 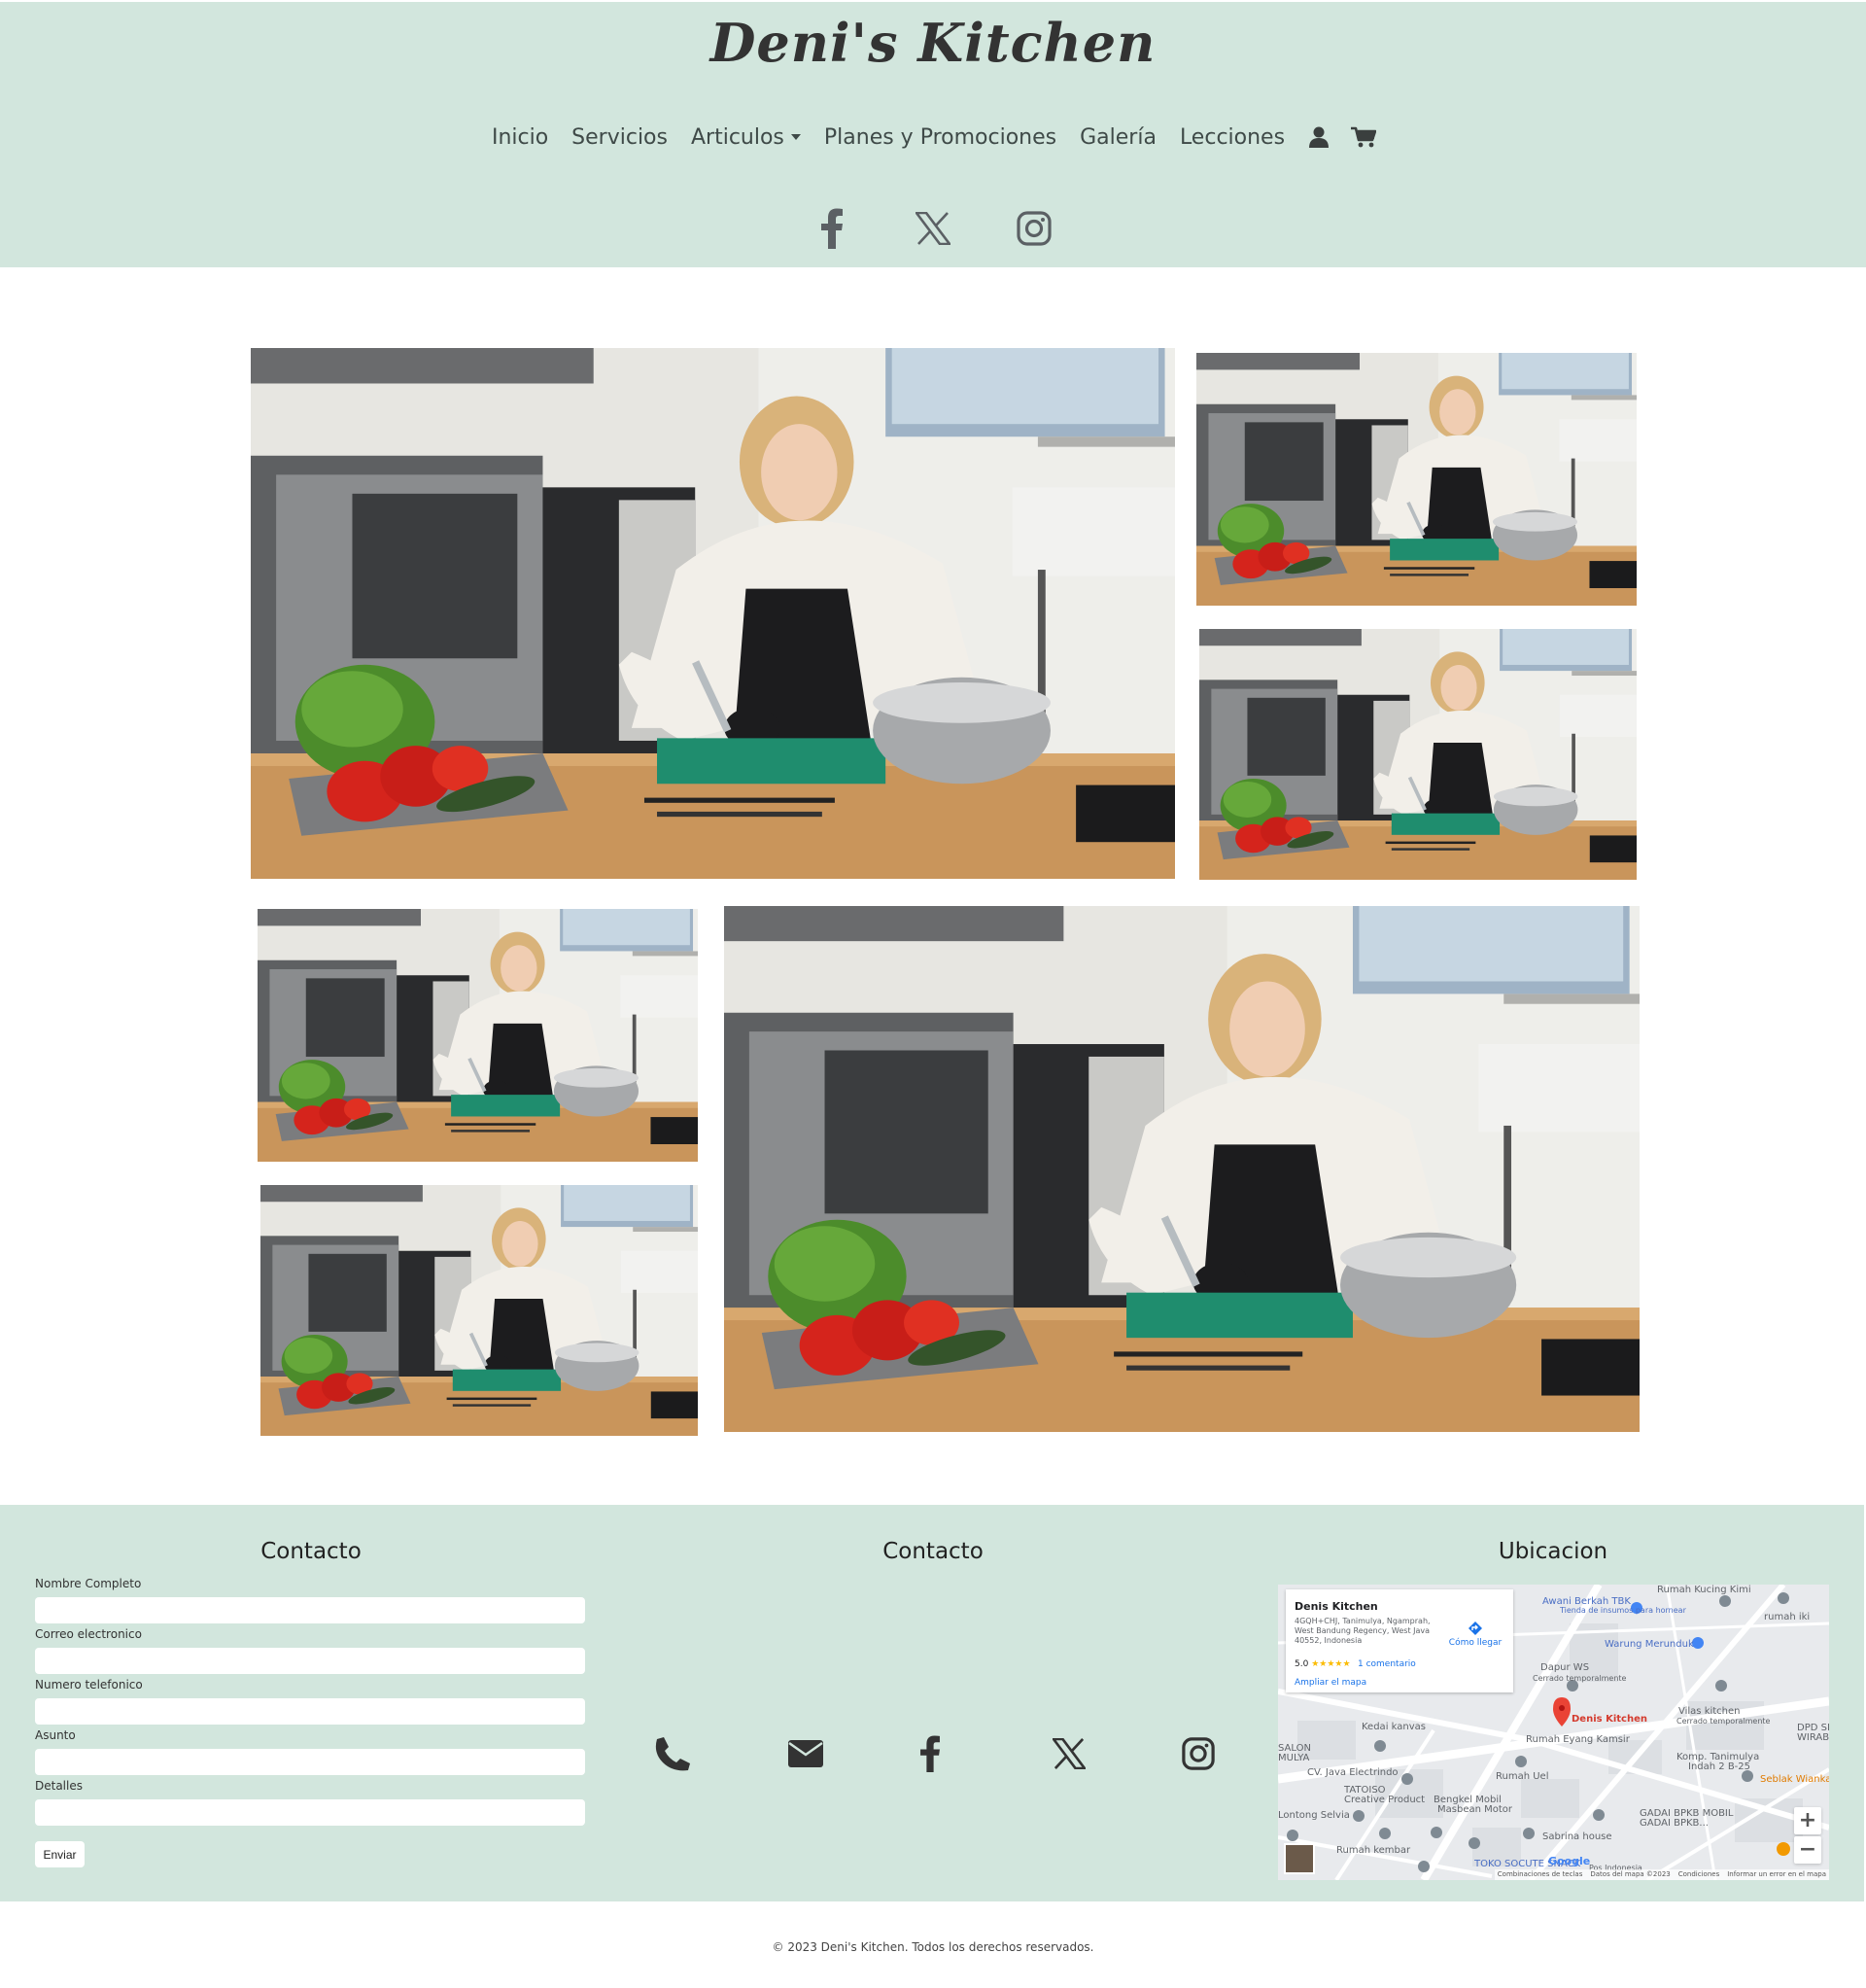 I want to click on map-label: Tienda de insumos para hornear, so click(x=1623, y=1611).